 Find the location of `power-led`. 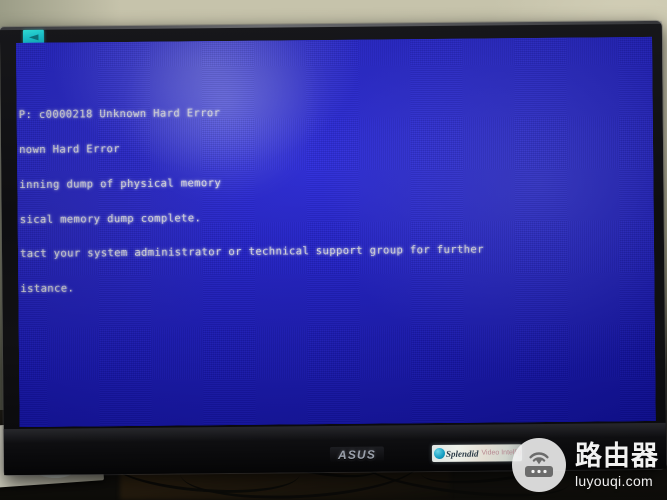

power-led is located at coordinates (645, 450).